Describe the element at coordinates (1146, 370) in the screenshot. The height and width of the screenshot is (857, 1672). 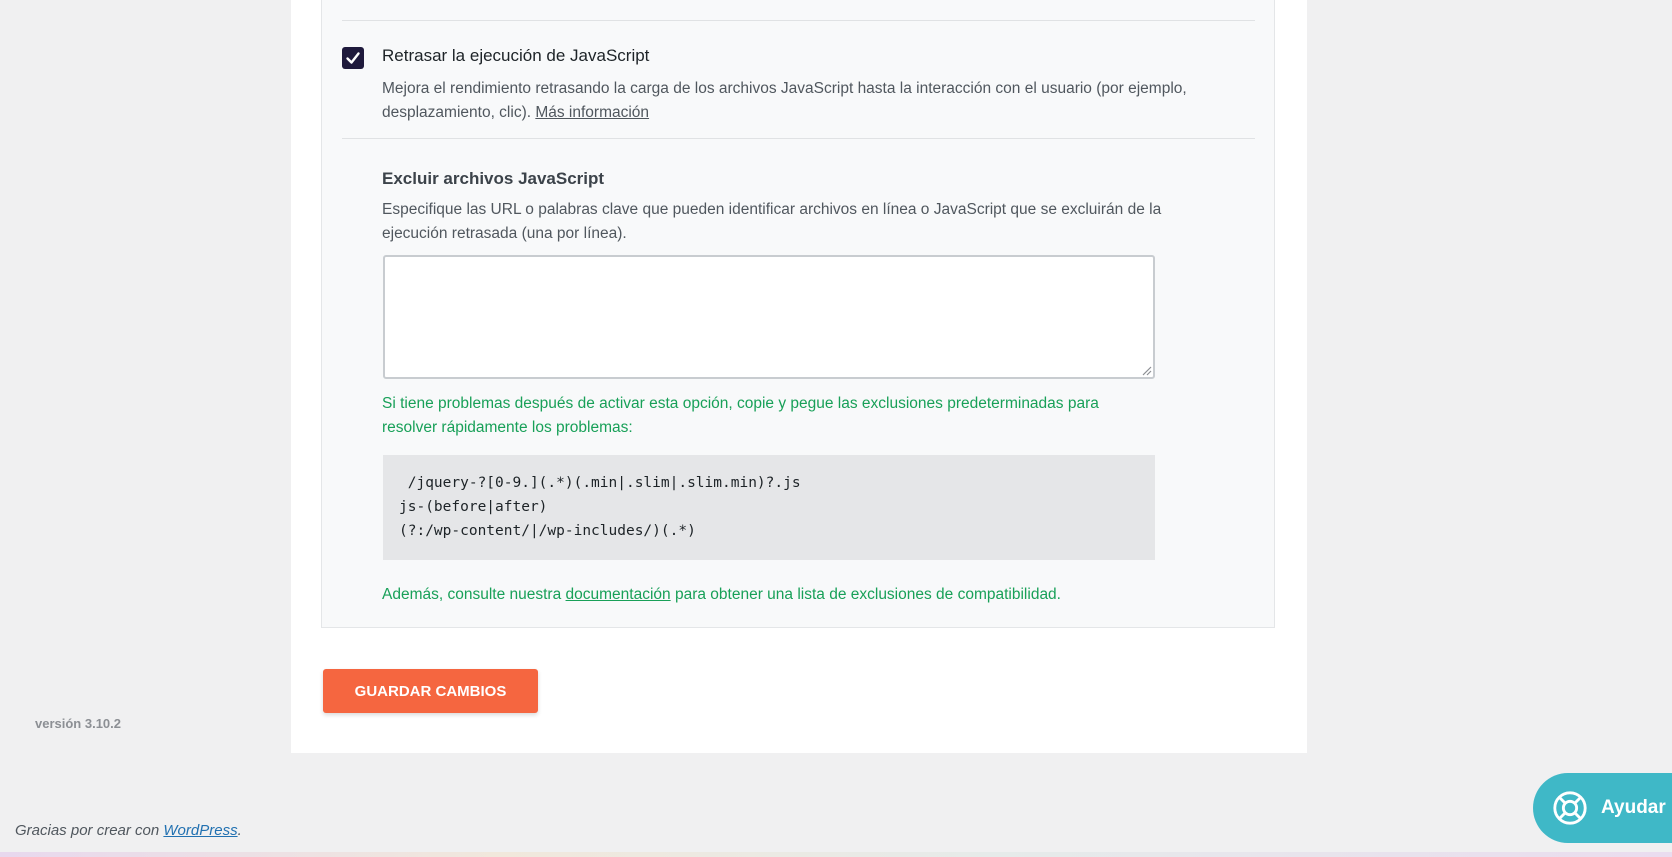
I see `resize-grip-icon` at that location.